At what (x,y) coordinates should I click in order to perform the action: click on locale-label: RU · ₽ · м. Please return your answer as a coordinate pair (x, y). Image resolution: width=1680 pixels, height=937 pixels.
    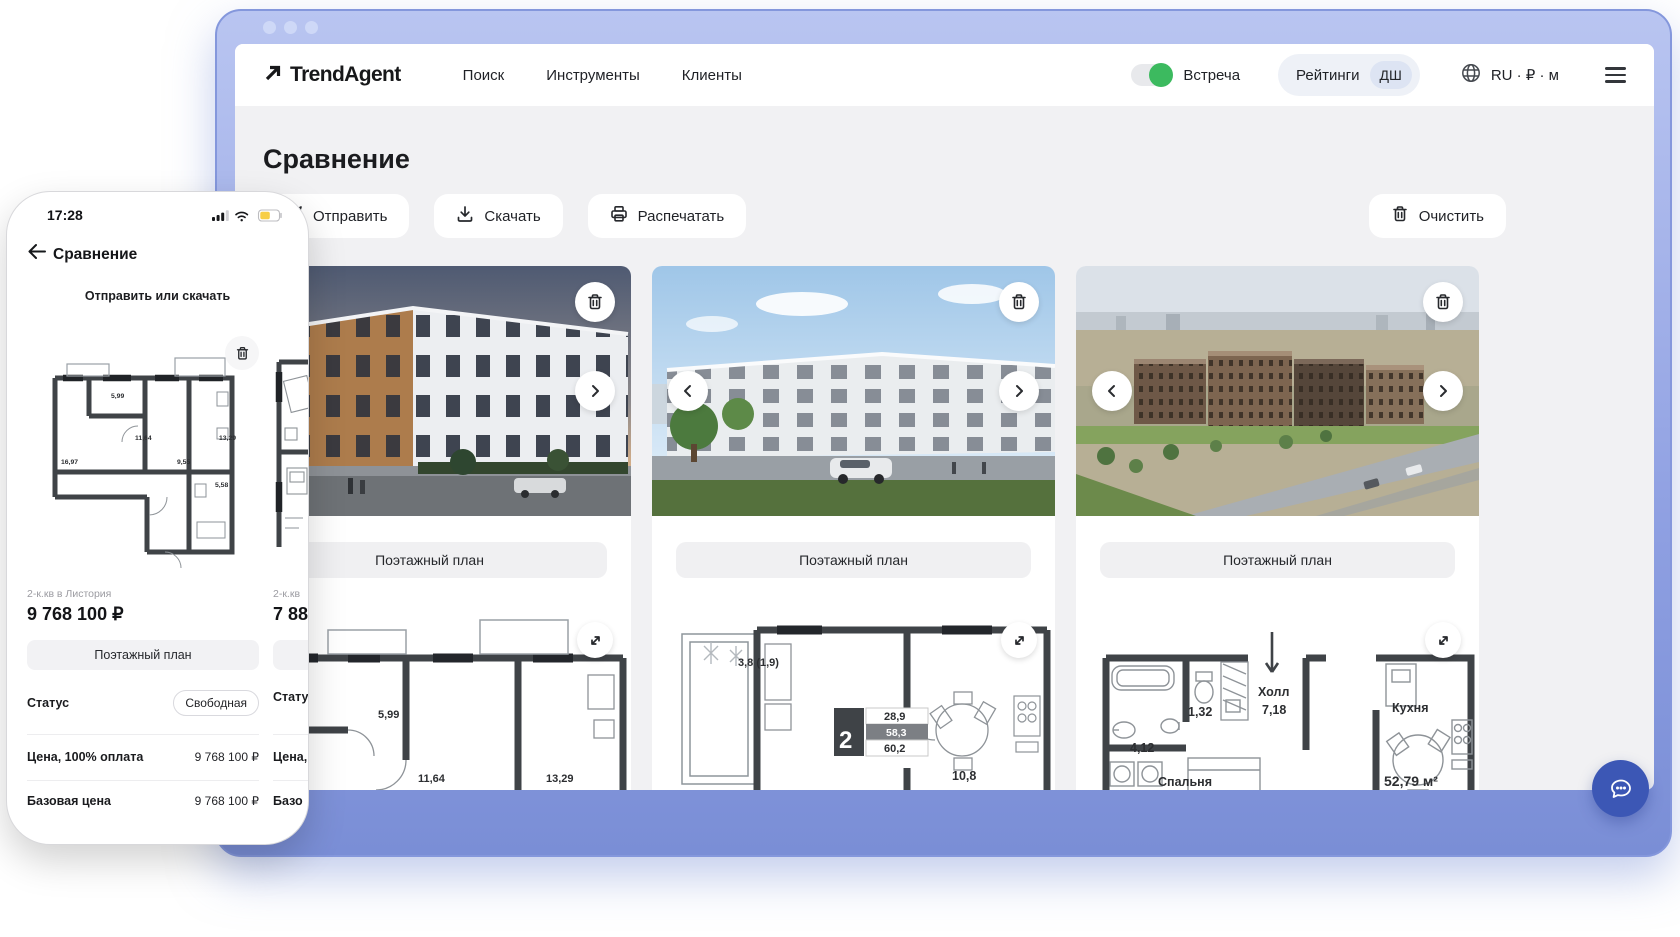
    Looking at the image, I should click on (1524, 75).